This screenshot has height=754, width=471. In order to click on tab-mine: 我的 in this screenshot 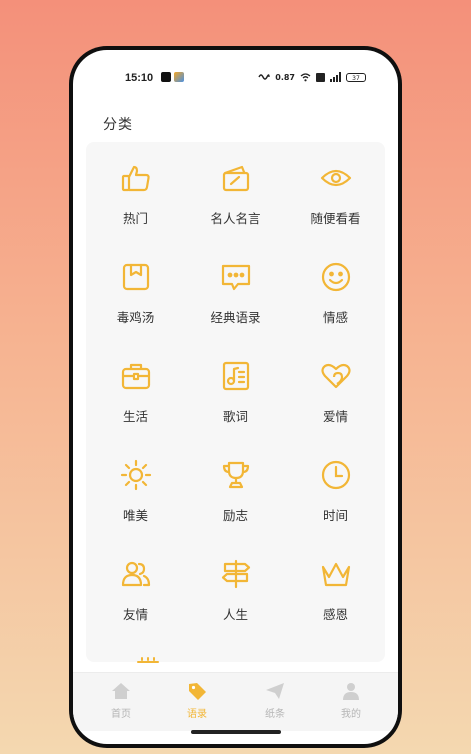, I will do `click(351, 700)`.